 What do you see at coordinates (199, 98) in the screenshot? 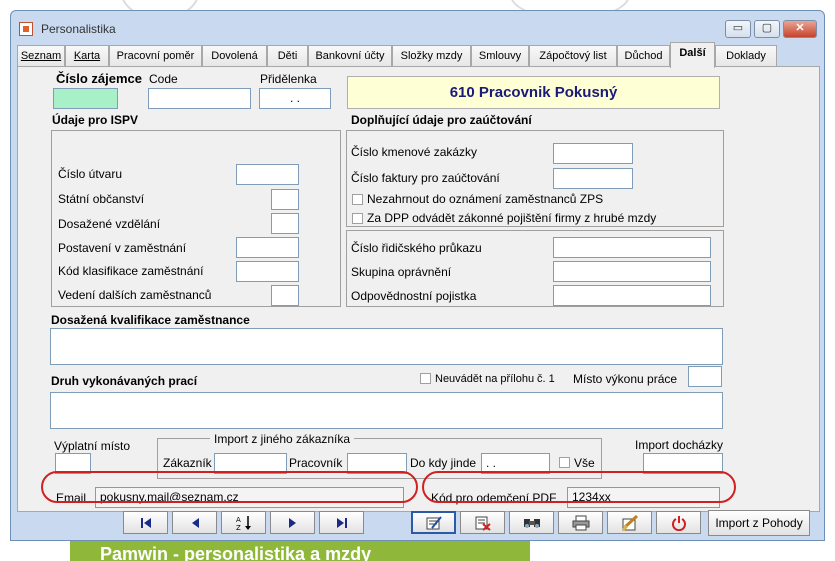
I see `code-field` at bounding box center [199, 98].